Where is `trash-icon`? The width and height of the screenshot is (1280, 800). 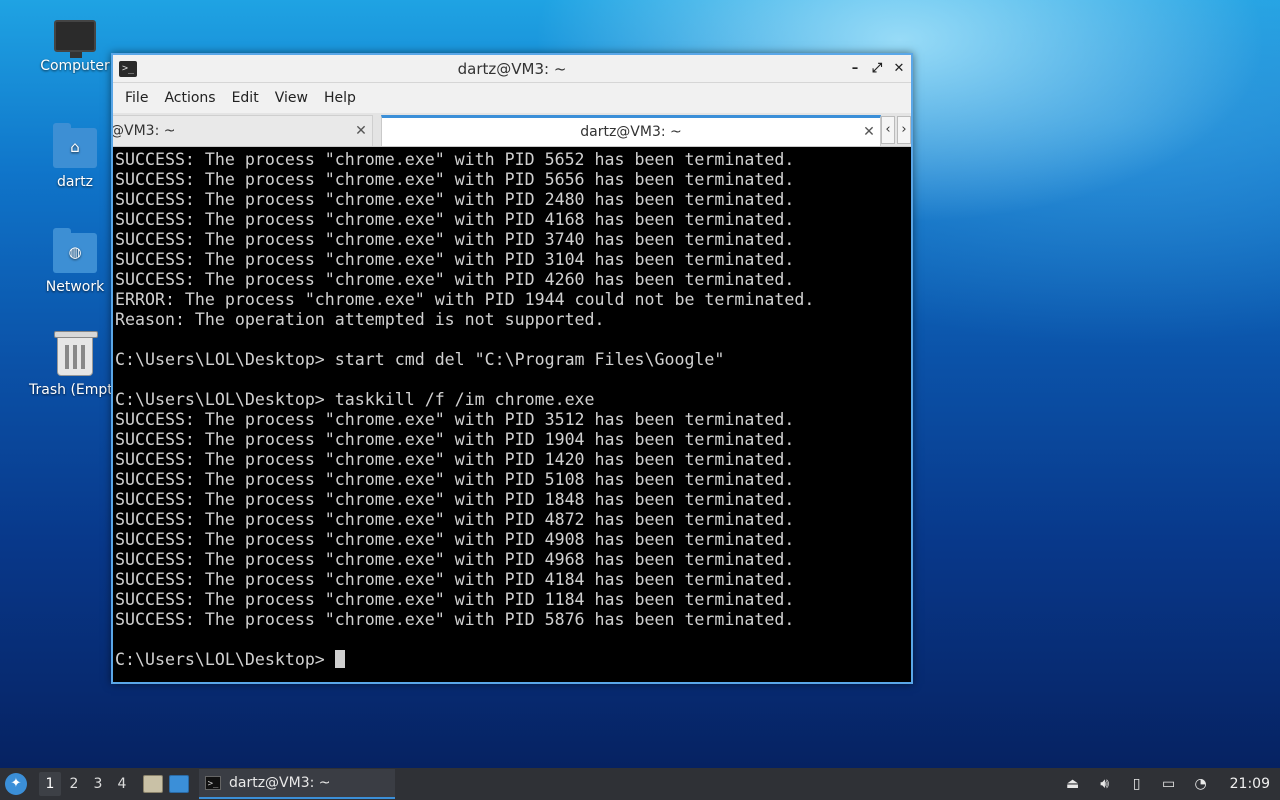
trash-icon is located at coordinates (76, 353).